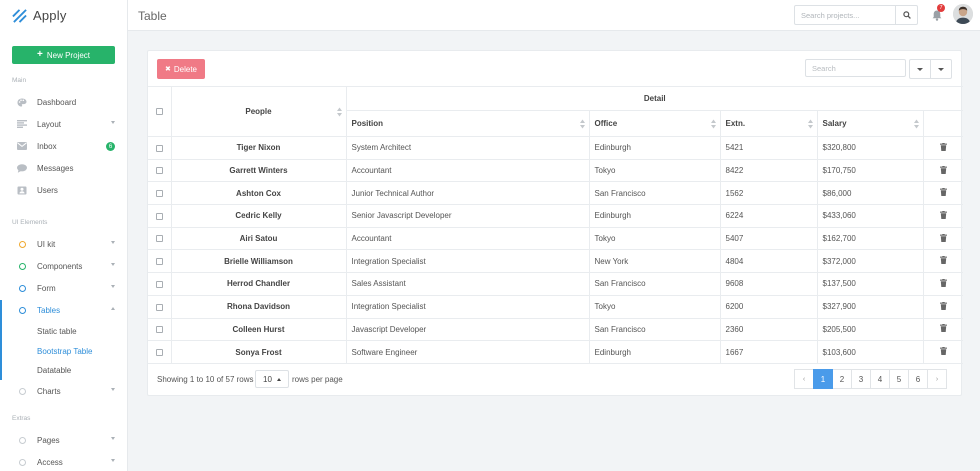  What do you see at coordinates (110, 146) in the screenshot?
I see `inbox-count-badge: 6` at bounding box center [110, 146].